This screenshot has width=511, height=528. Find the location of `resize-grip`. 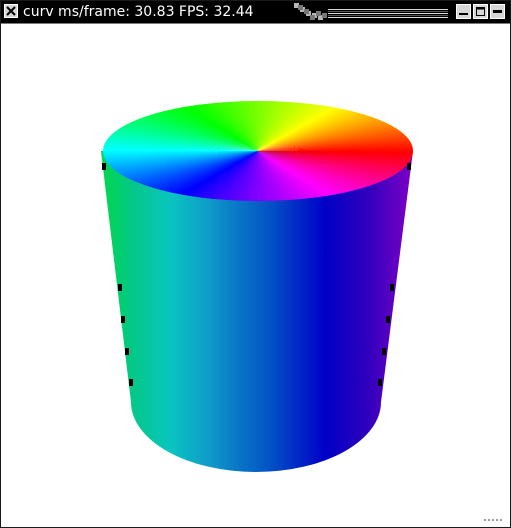

resize-grip is located at coordinates (494, 521).